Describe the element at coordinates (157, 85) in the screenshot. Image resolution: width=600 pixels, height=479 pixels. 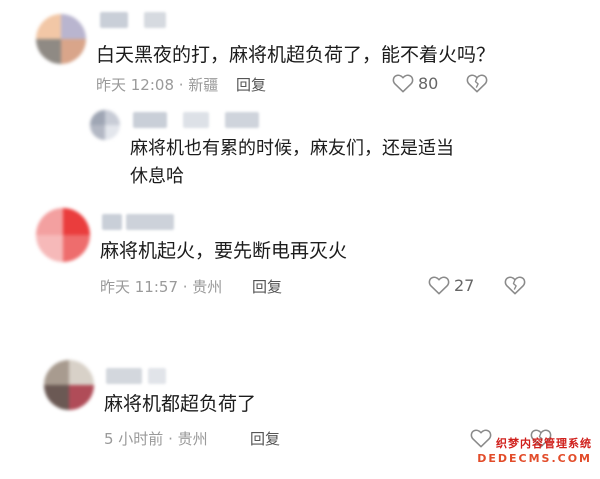
I see `comment-meta: 昨天 12:08 · 新疆` at that location.